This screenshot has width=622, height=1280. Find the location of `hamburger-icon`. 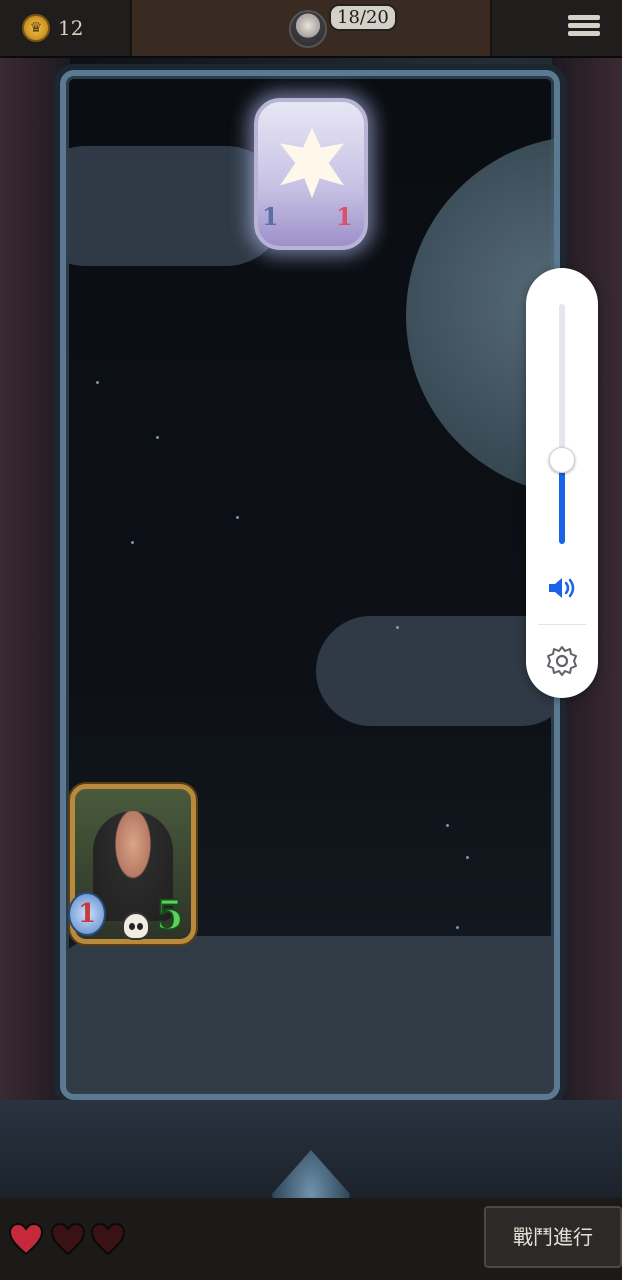

hamburger-icon is located at coordinates (584, 17).